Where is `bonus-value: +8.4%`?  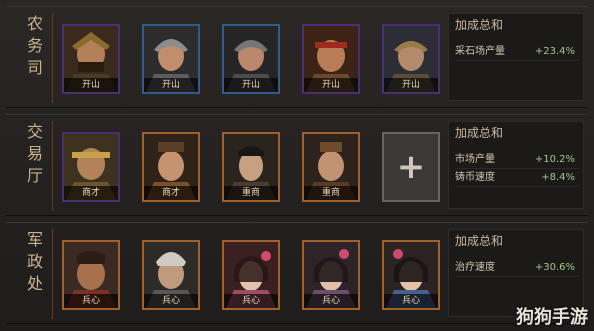 bonus-value: +8.4% is located at coordinates (558, 177).